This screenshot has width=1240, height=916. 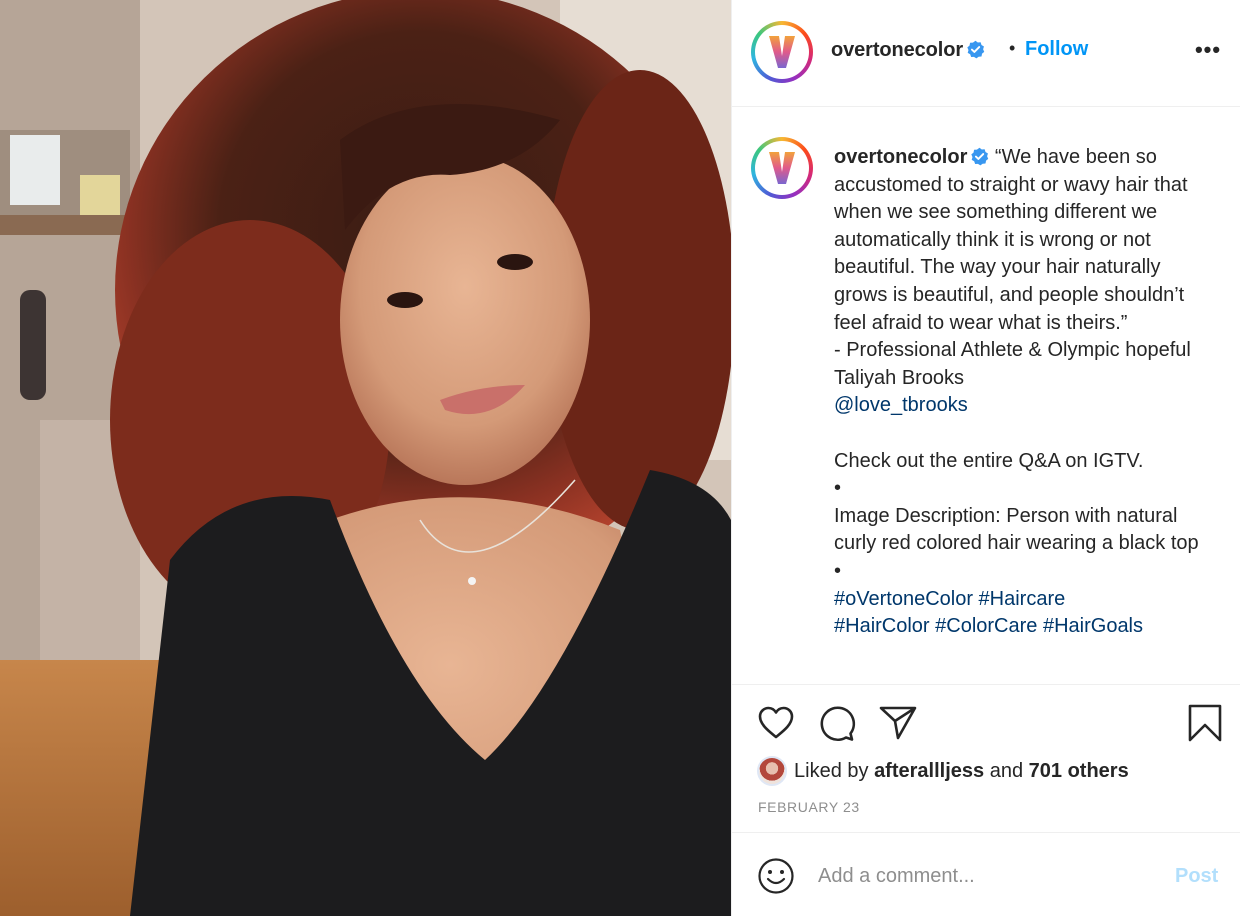 I want to click on likes-count-link: 701 others, so click(x=1079, y=771).